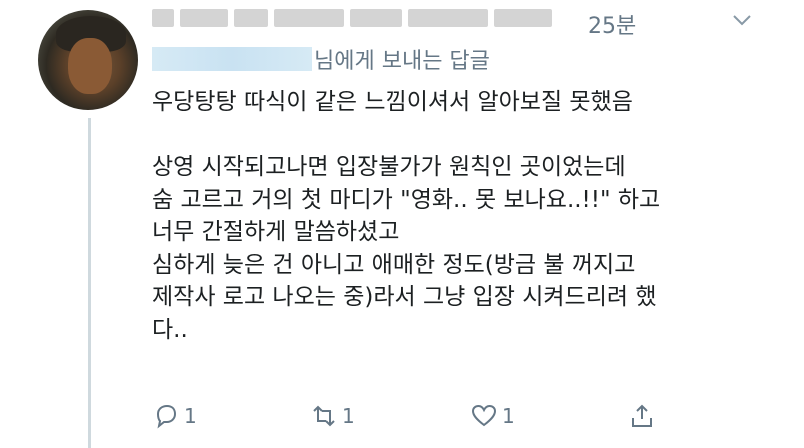 This screenshot has width=804, height=448. What do you see at coordinates (166, 416) in the screenshot?
I see `reply-icon` at bounding box center [166, 416].